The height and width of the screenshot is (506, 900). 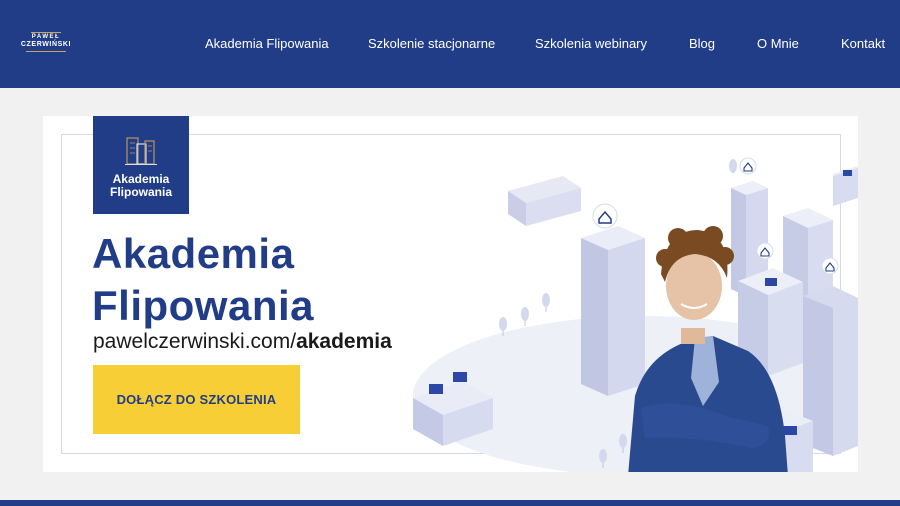 I want to click on nav-item-szkolenia-webinary: Szkolenia webinary, so click(x=591, y=44).